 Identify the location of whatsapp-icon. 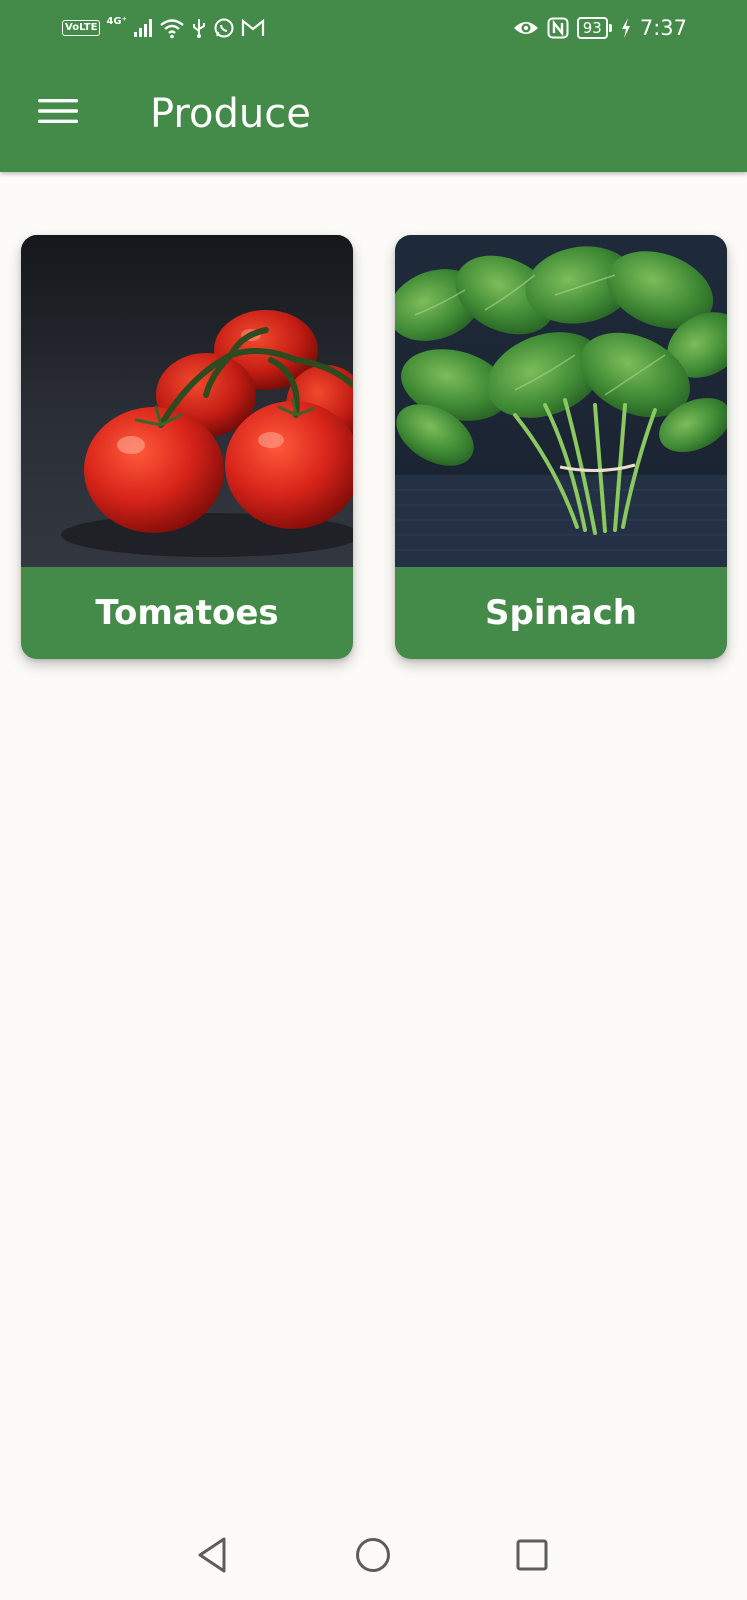
(224, 28).